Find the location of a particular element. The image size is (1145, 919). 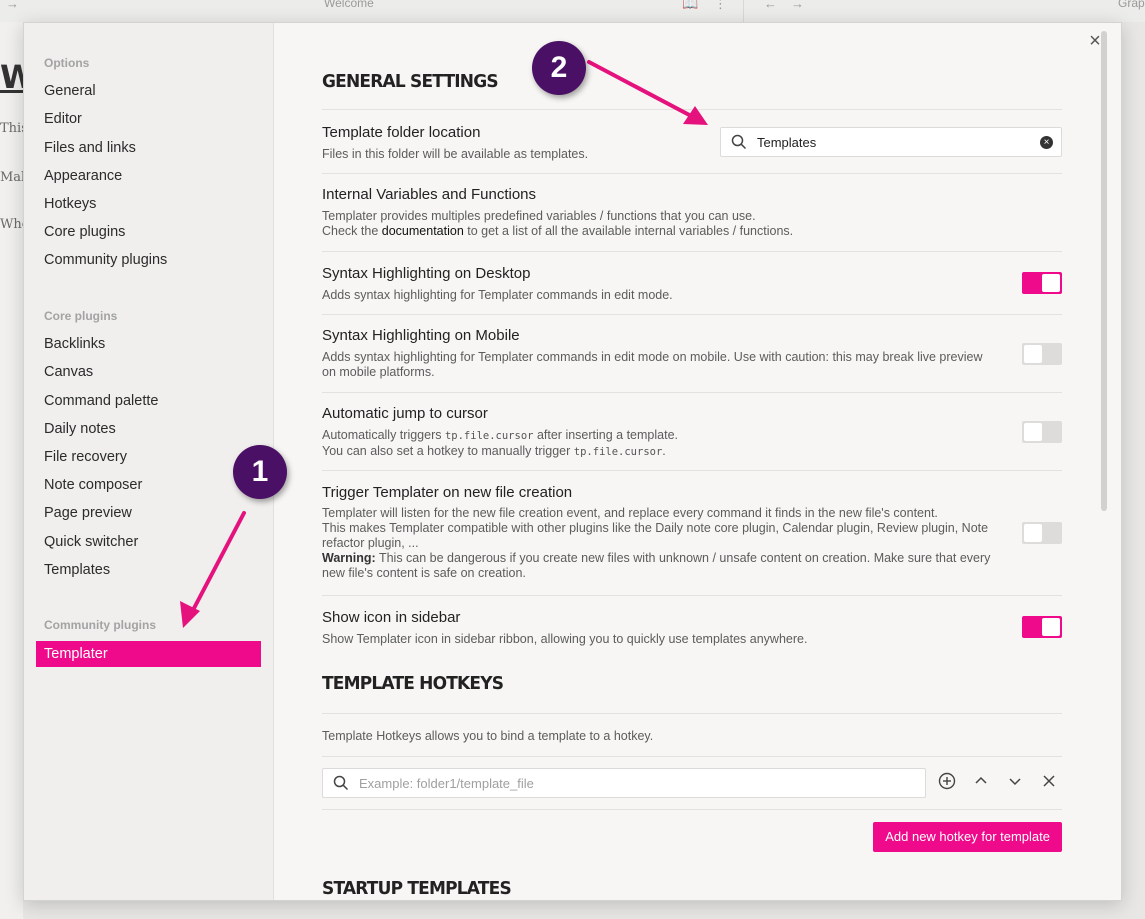

sidebar-item-templates: Templates is located at coordinates (77, 570).